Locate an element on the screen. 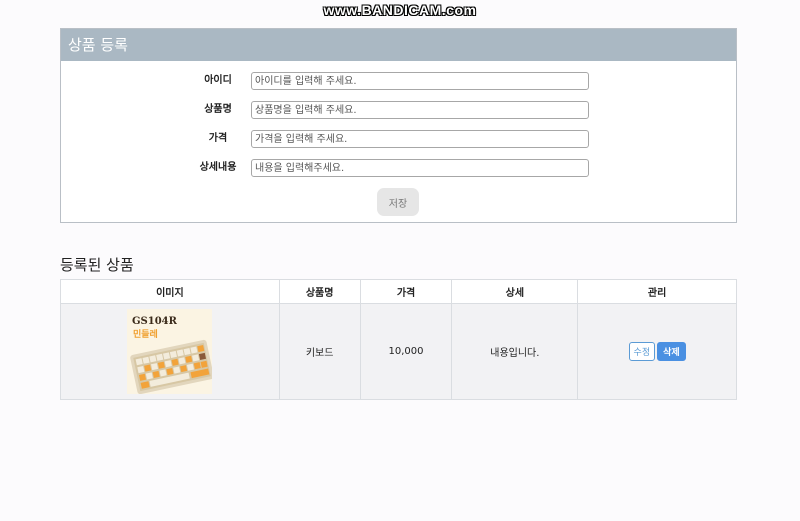  form-row-detail: 상세내용 is located at coordinates (398, 168).